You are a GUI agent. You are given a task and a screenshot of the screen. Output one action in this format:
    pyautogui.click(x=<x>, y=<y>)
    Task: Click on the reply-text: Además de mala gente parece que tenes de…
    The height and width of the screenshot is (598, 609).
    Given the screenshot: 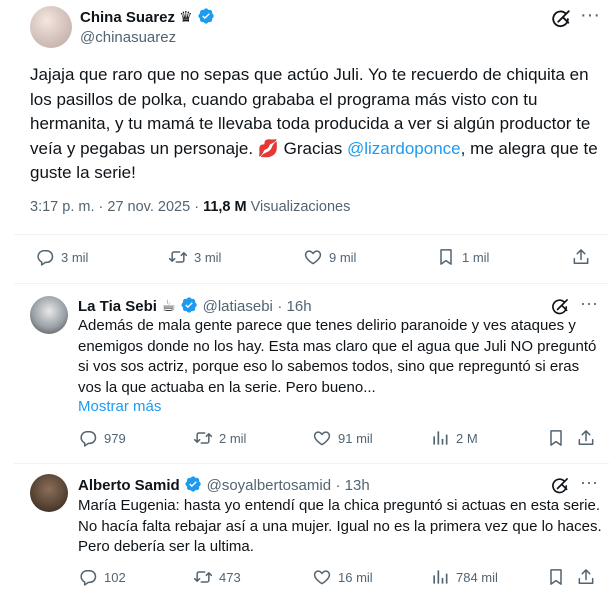 What is the action you would take?
    pyautogui.click(x=337, y=356)
    